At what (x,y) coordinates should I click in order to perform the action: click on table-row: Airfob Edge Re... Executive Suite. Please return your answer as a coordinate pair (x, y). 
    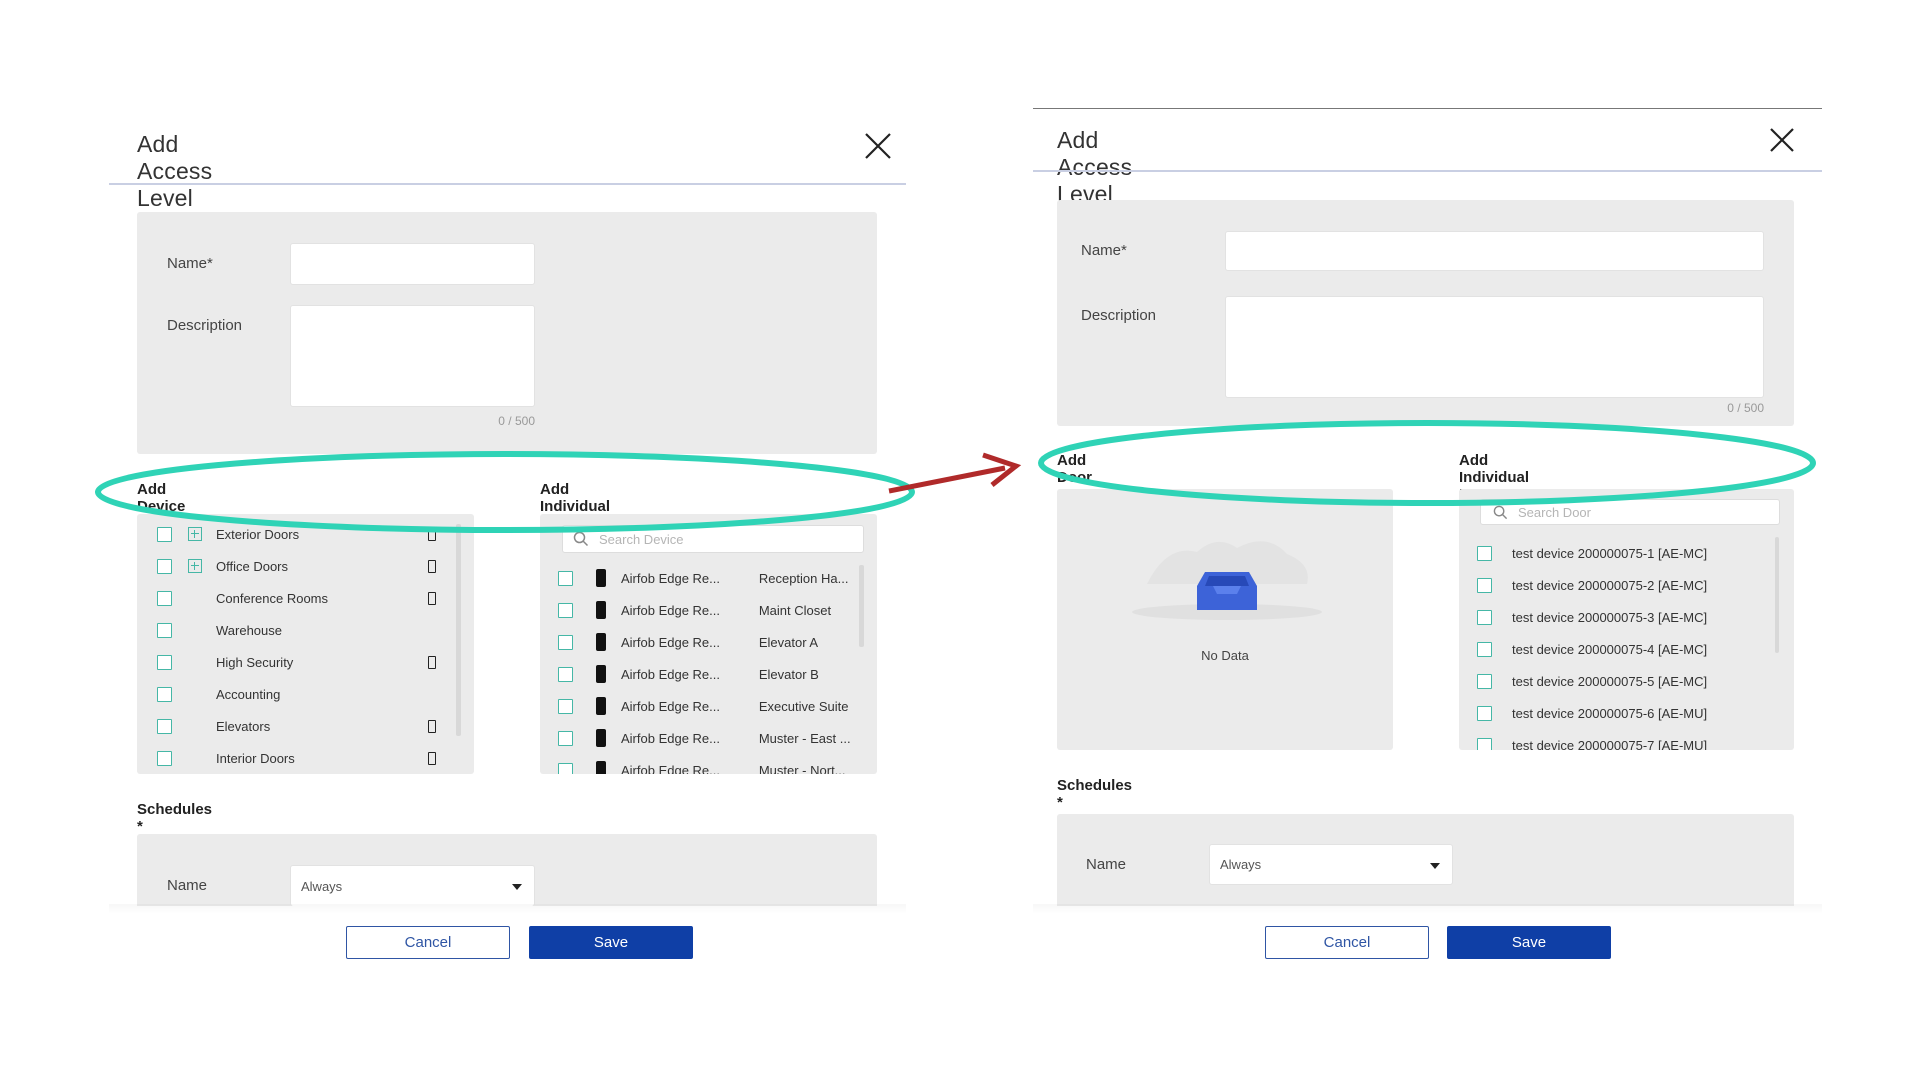
    Looking at the image, I should click on (708, 706).